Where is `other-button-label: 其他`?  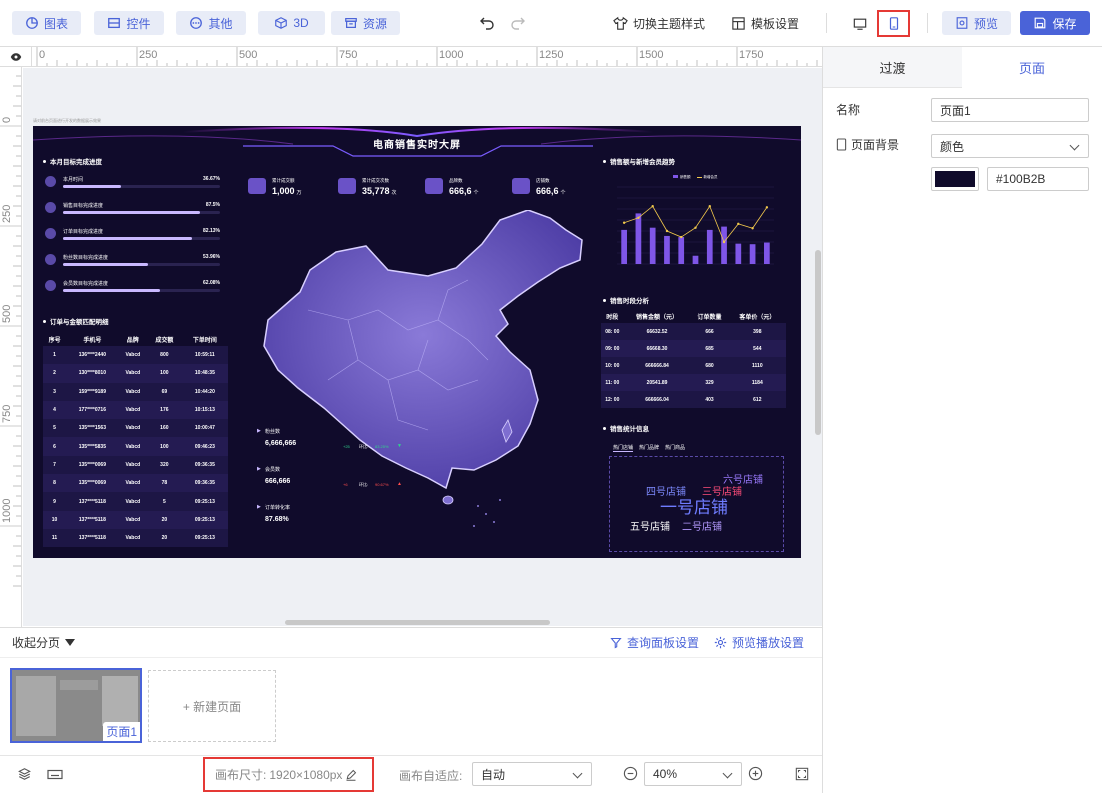
other-button-label: 其他 is located at coordinates (220, 23).